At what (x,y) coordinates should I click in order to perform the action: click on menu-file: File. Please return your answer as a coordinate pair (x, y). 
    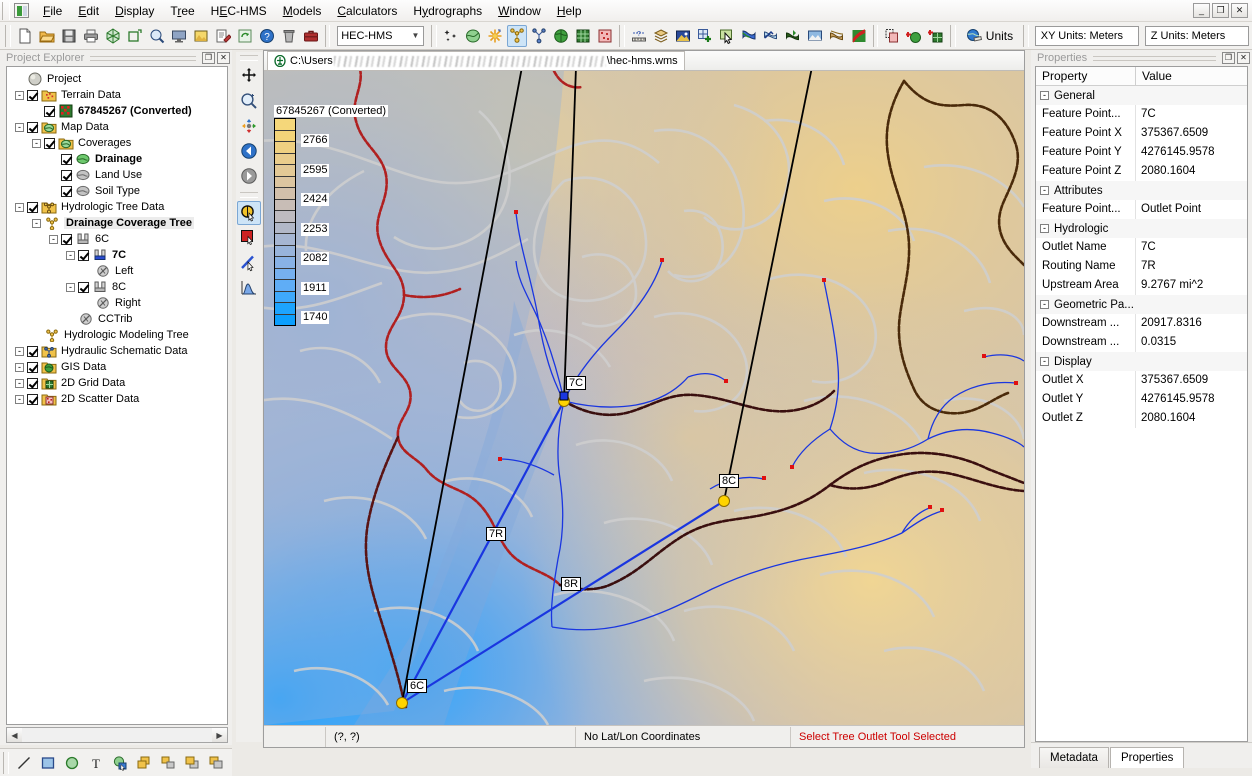
    Looking at the image, I should click on (52, 11).